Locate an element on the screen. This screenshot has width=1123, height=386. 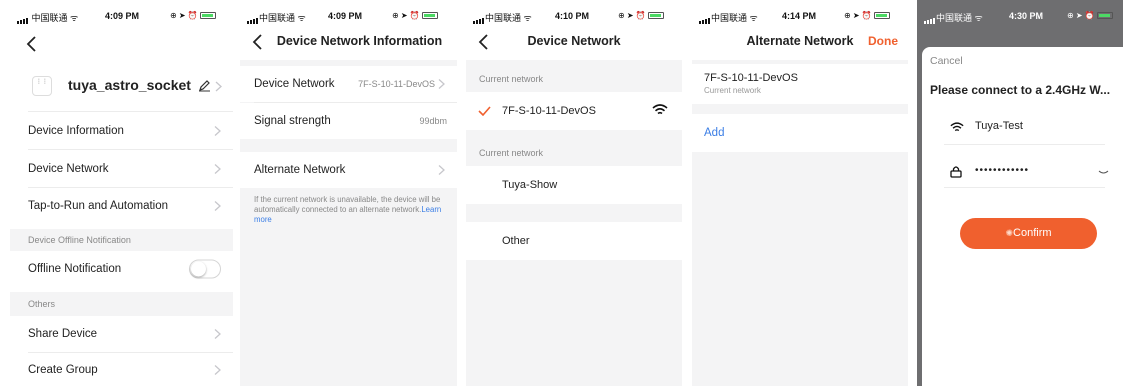
offline-notification-toggle is located at coordinates (205, 269).